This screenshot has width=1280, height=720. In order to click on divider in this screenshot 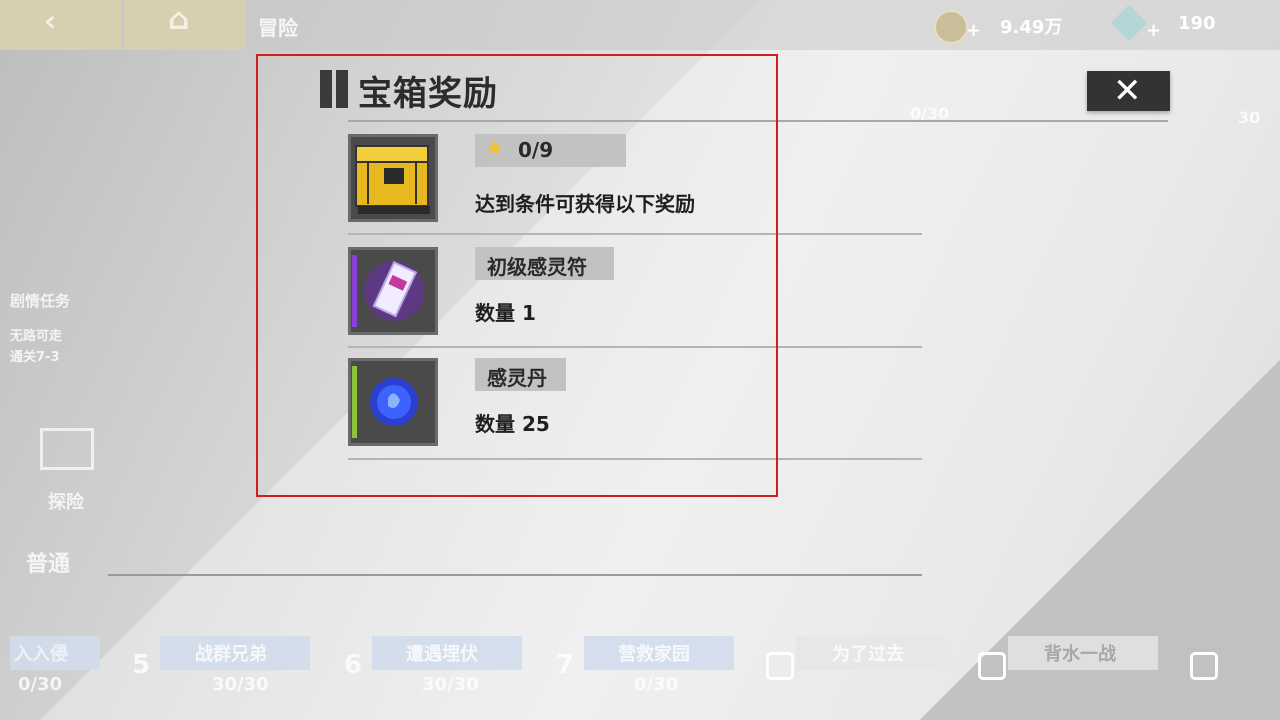, I will do `click(515, 575)`.